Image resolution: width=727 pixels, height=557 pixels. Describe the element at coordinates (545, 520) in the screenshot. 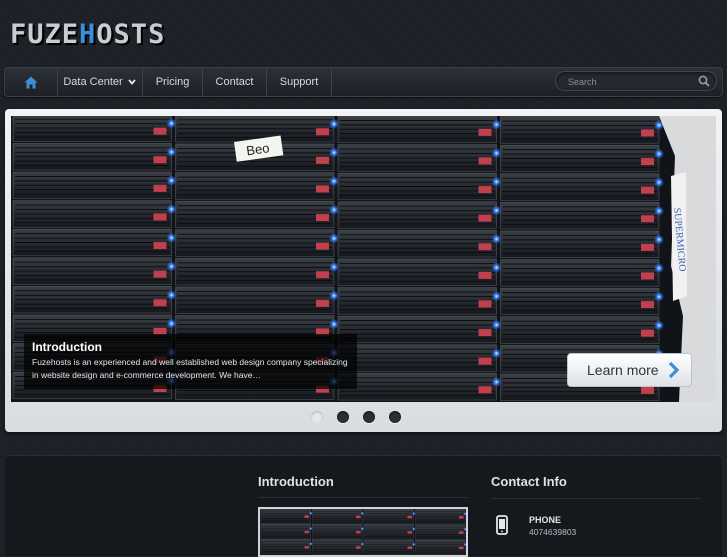

I see `phone-label: PHONE` at that location.